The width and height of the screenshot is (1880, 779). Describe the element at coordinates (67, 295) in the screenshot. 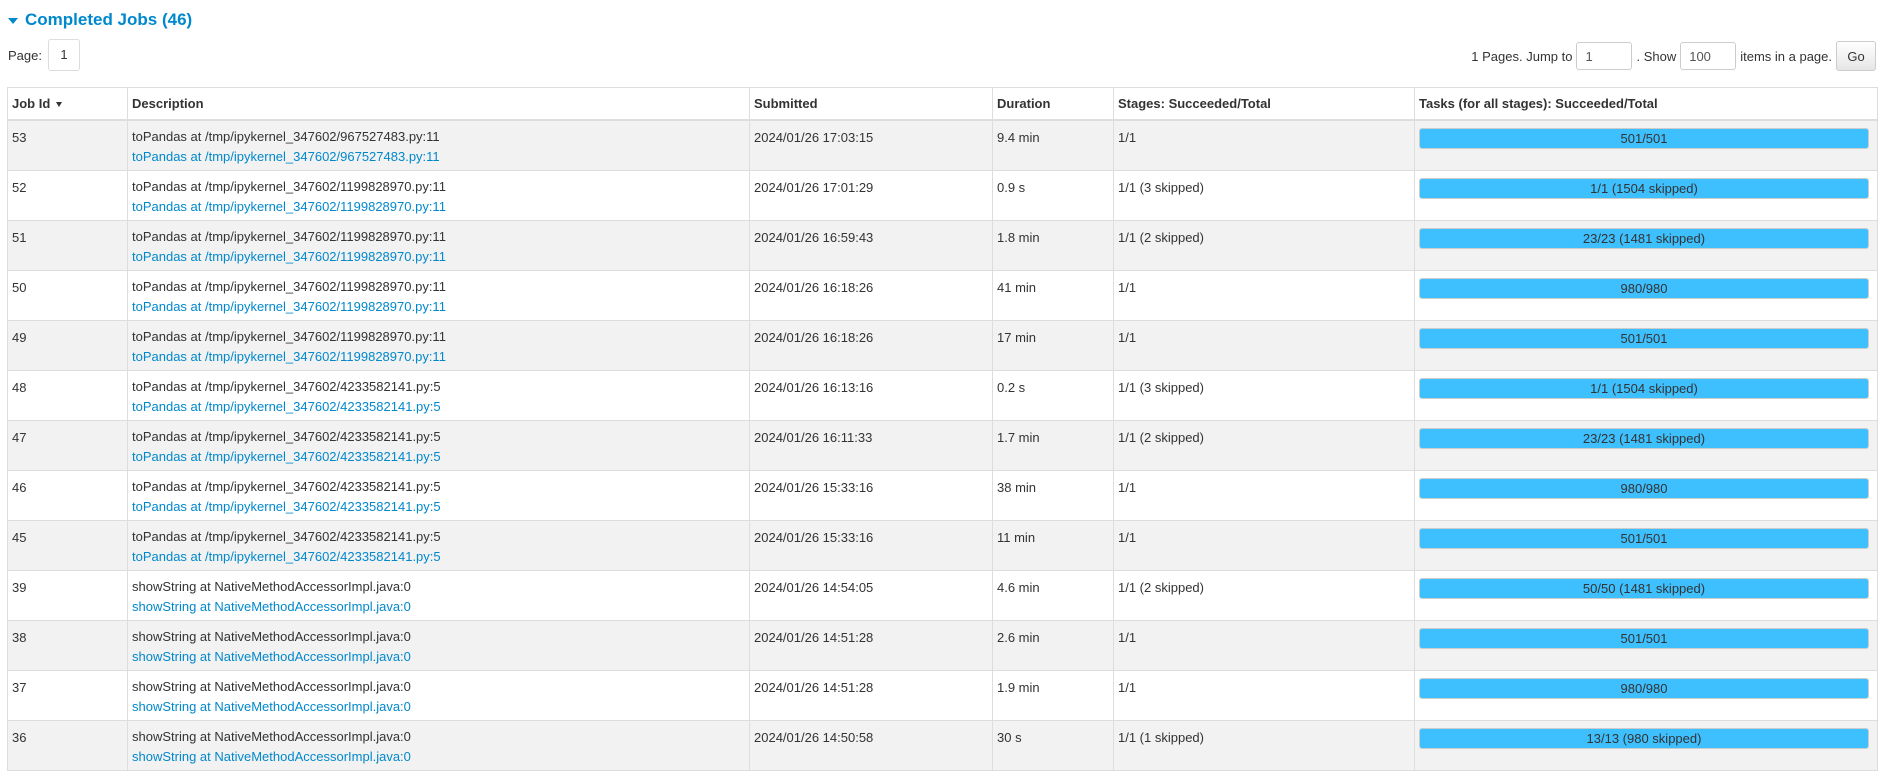

I see `job-id-cell: 50` at that location.